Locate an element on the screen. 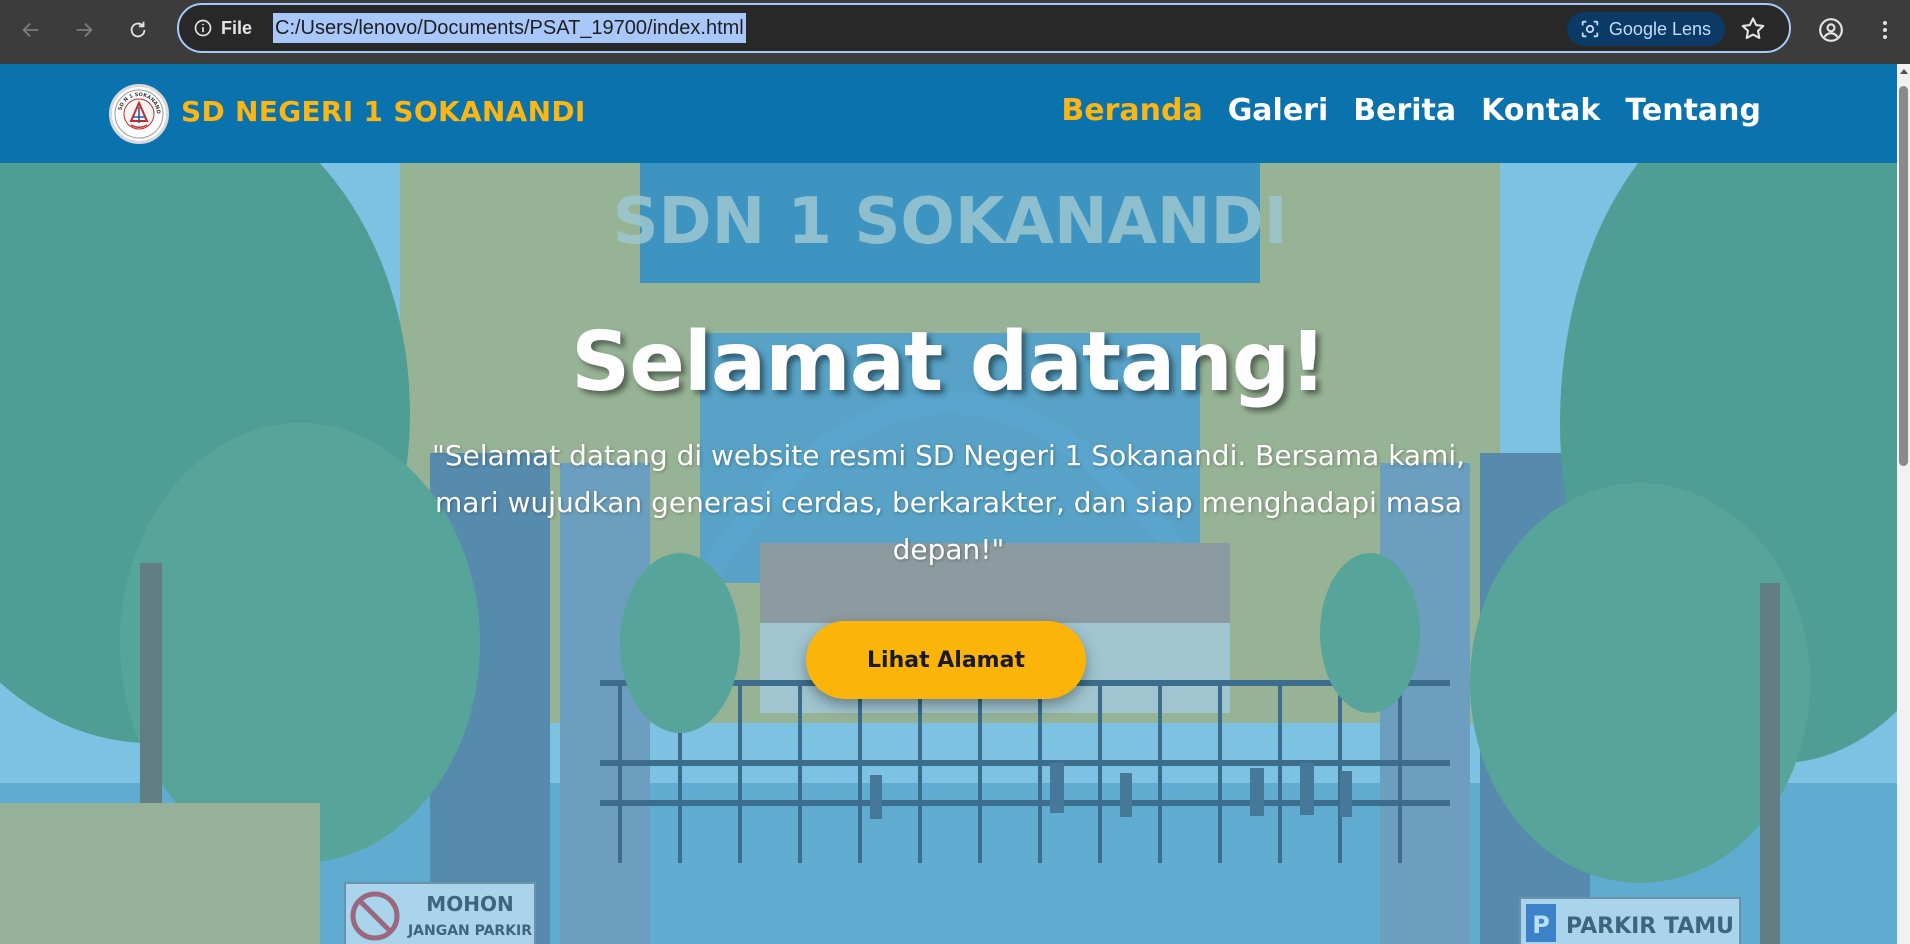 Image resolution: width=1910 pixels, height=944 pixels. nav-link-galeri: Galeri is located at coordinates (1278, 110).